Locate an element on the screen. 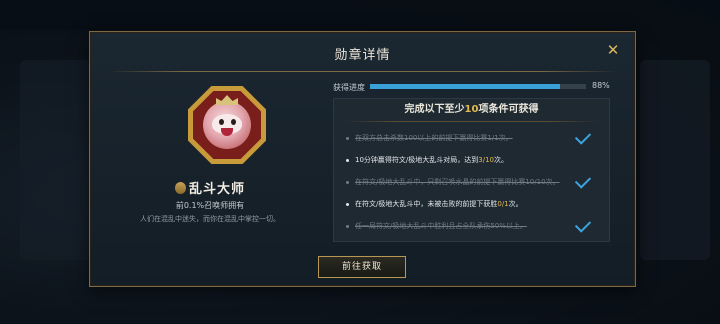 This screenshot has width=720, height=324. condition-item: 任一局符文/极地大乱斗中胜利且占全队承伤50%以上。 is located at coordinates (473, 226).